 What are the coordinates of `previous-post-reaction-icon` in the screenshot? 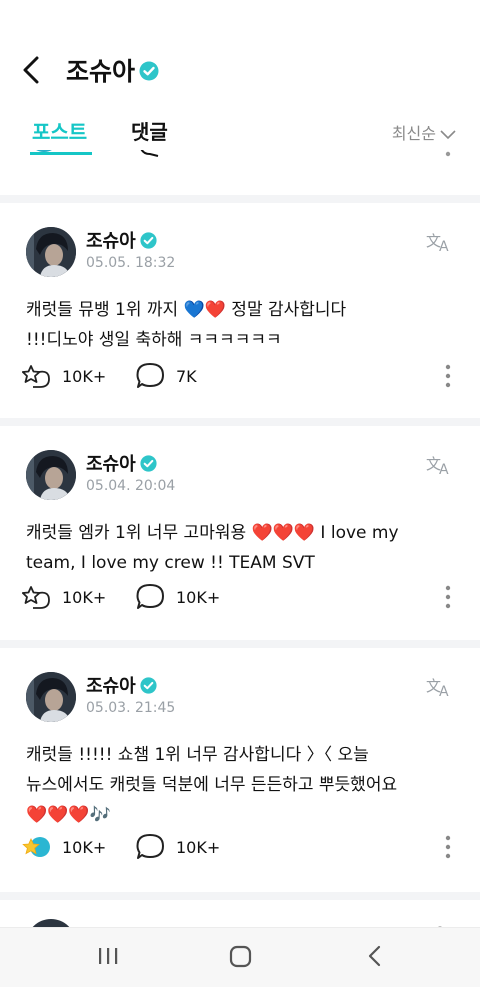 It's located at (44, 151).